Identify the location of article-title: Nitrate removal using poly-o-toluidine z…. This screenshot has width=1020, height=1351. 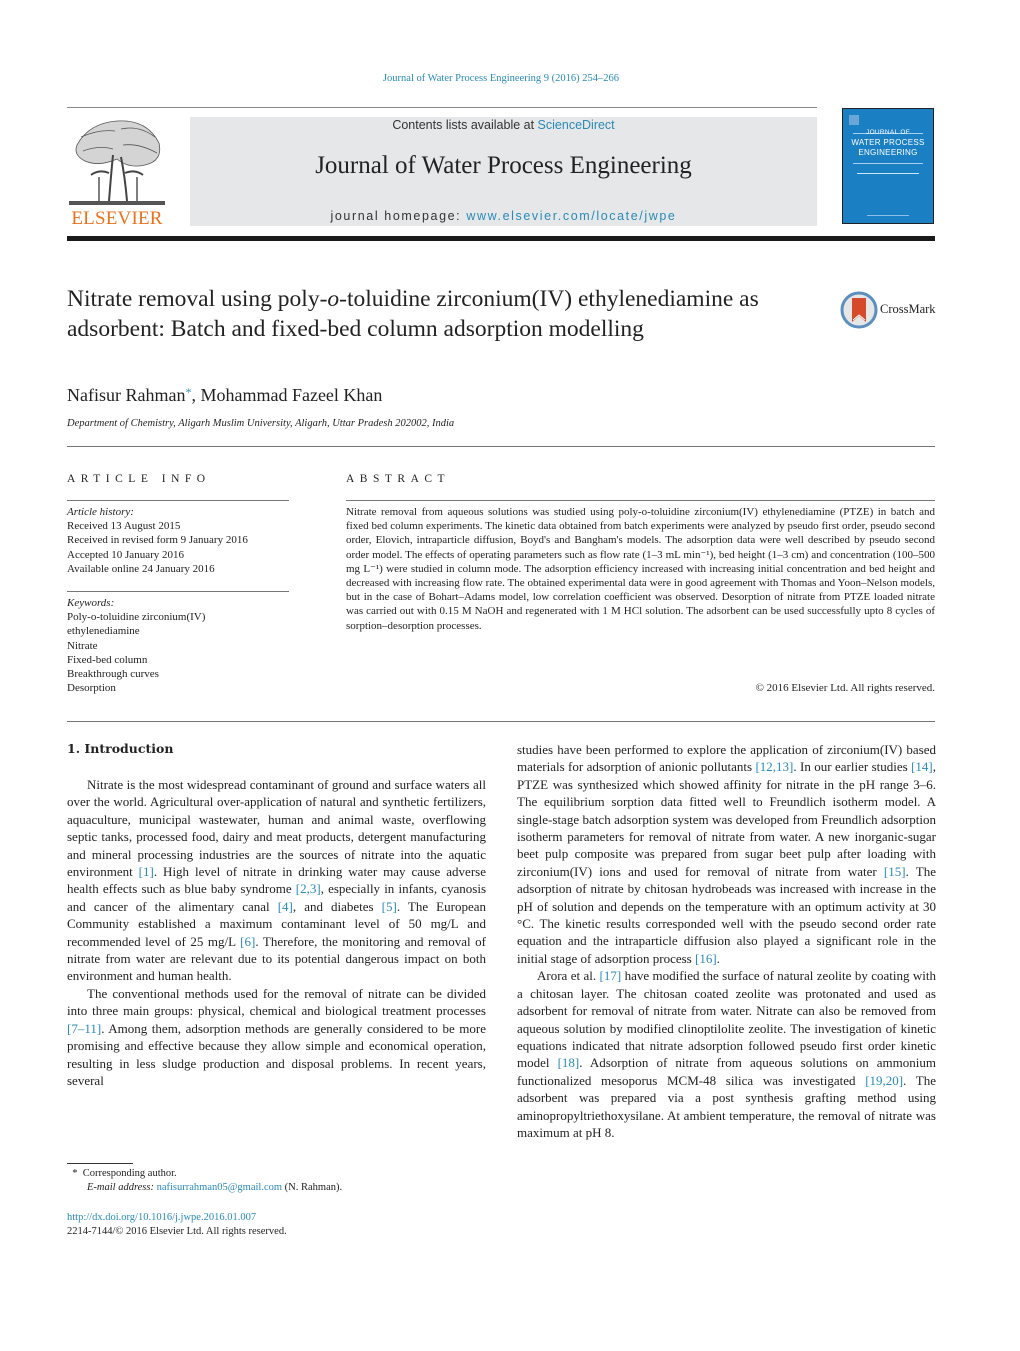
(417, 314).